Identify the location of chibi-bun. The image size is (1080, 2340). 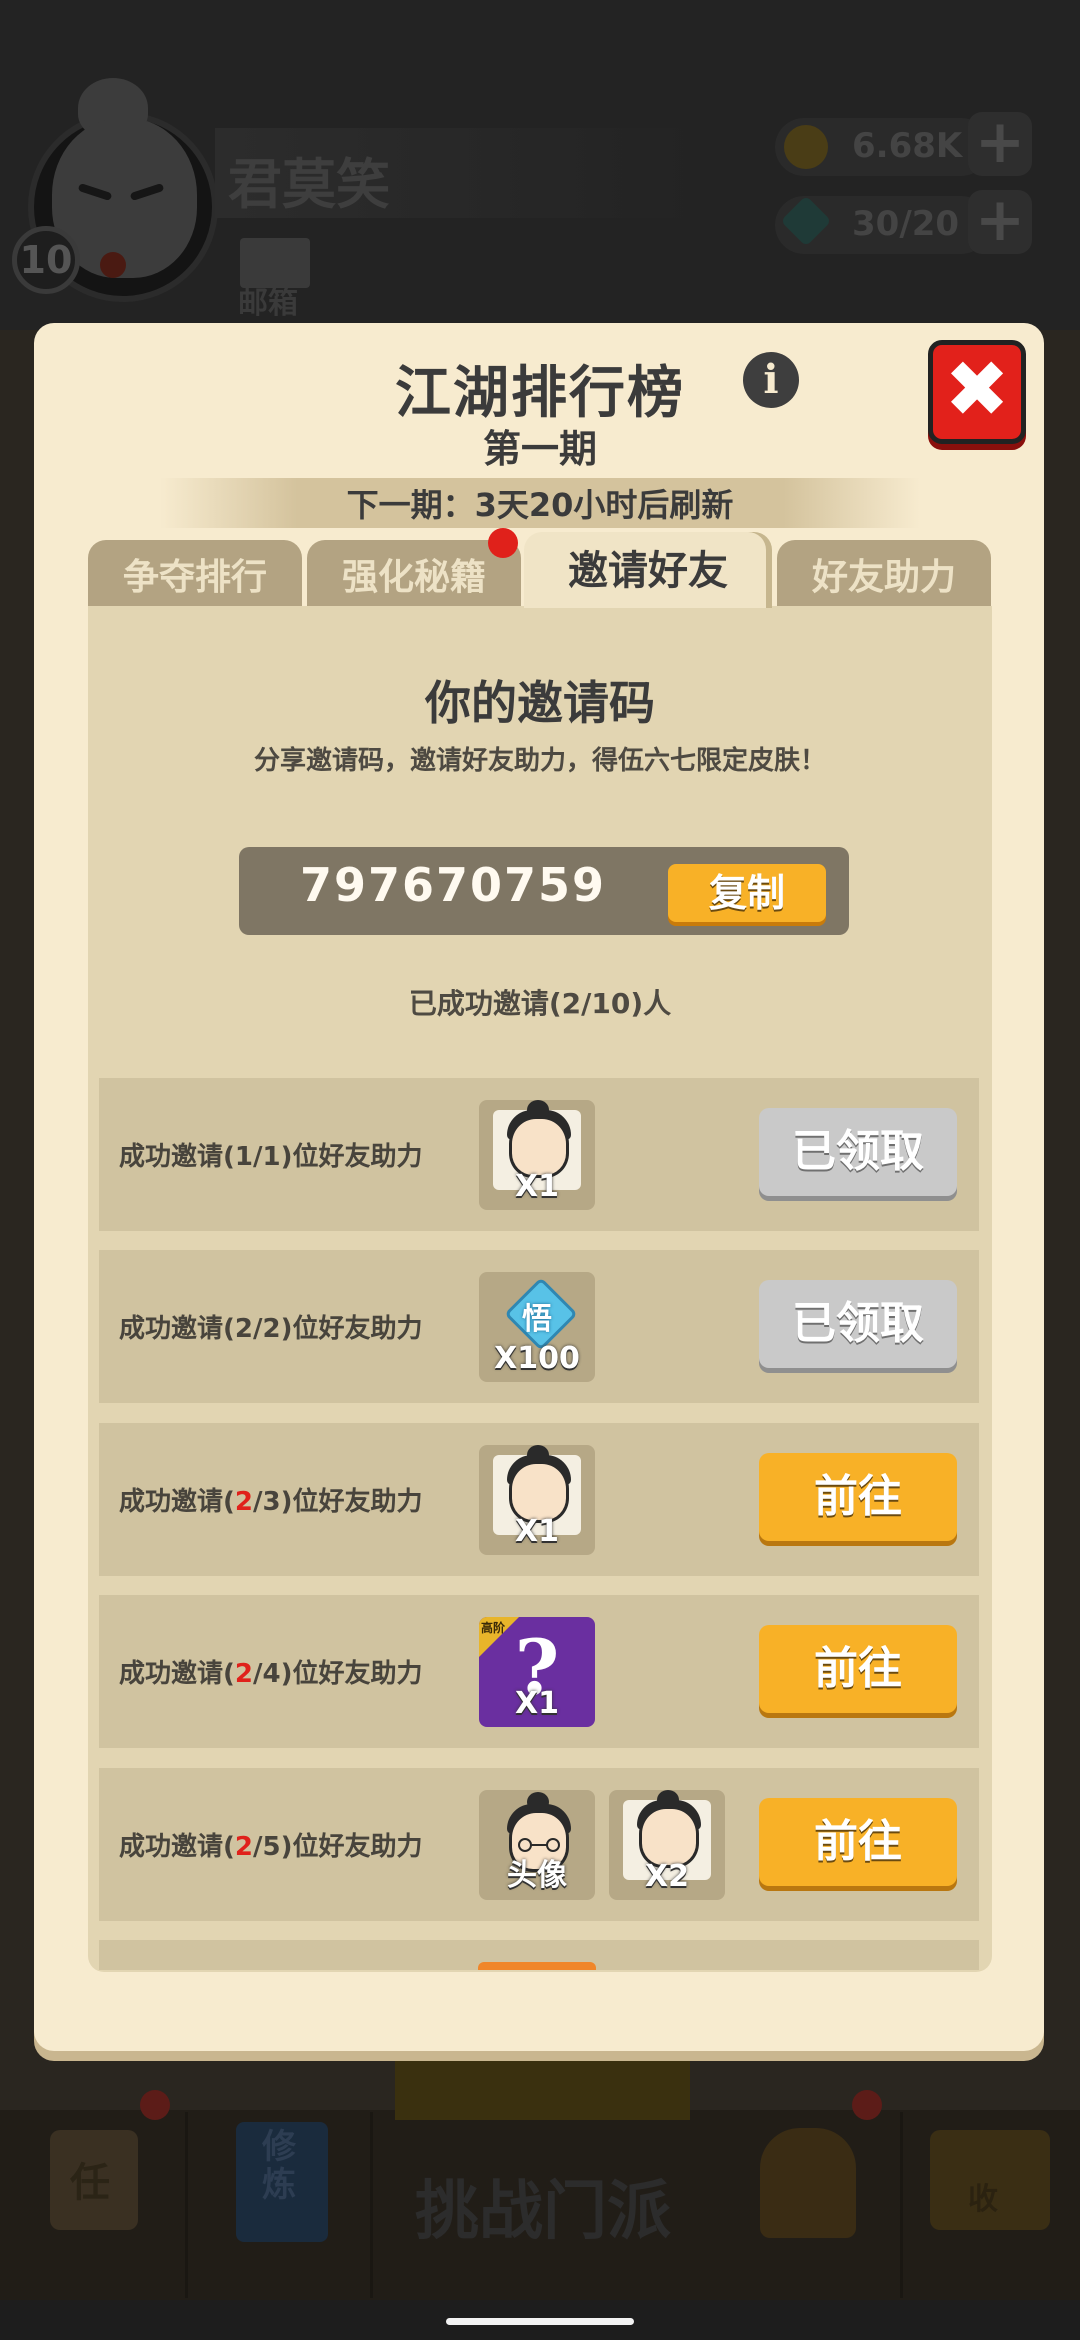
(538, 1802).